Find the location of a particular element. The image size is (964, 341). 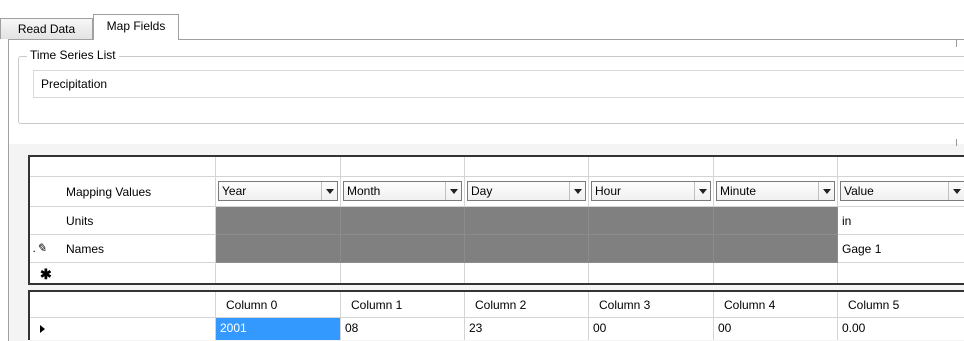

dropdown-value: Hour is located at coordinates (608, 191).